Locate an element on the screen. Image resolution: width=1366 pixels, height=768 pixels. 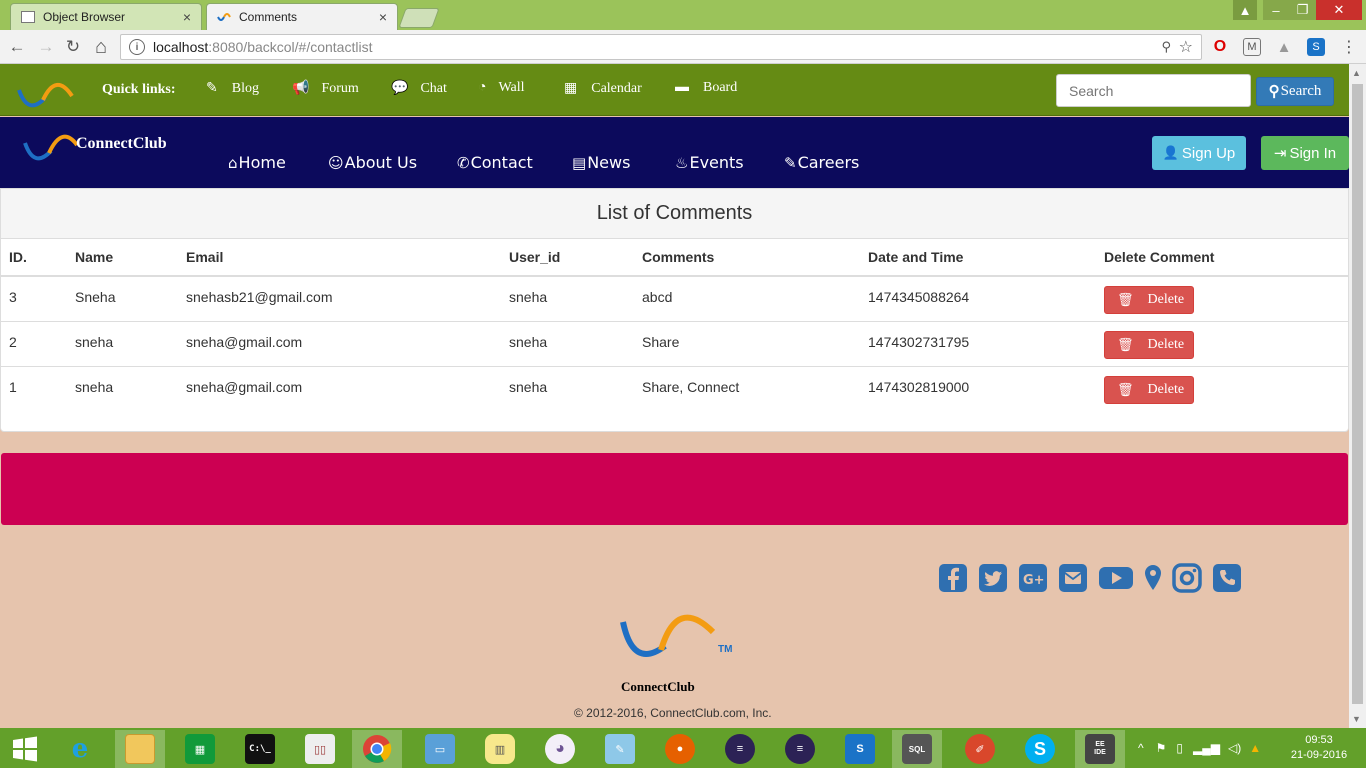
quick-link-label: Calendar is located at coordinates (616, 88).